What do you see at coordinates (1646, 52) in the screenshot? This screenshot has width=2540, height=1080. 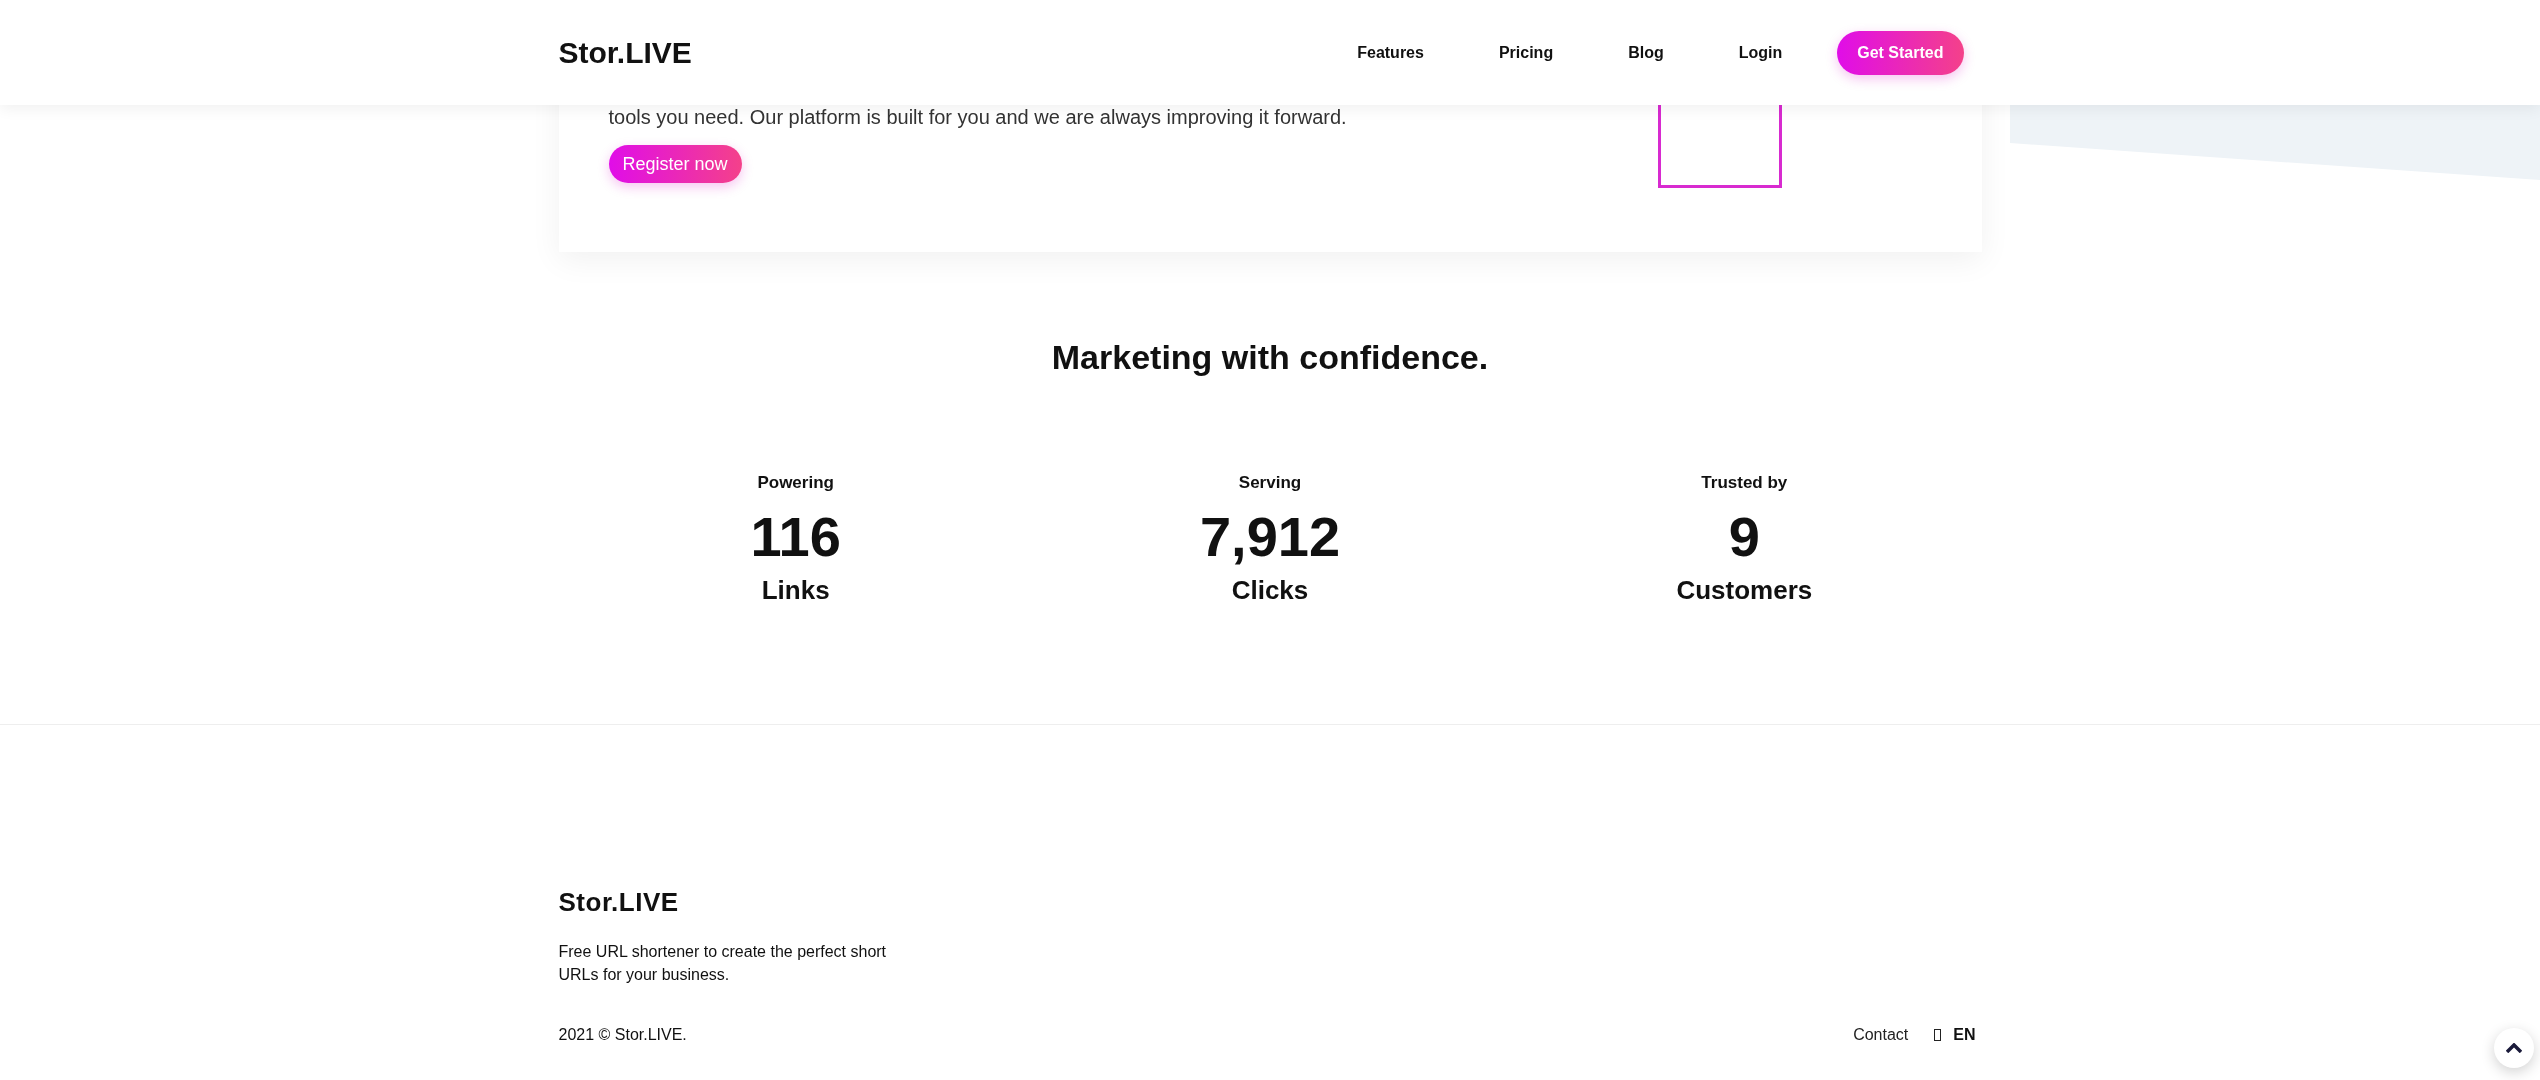 I see `nav-link: Blog` at bounding box center [1646, 52].